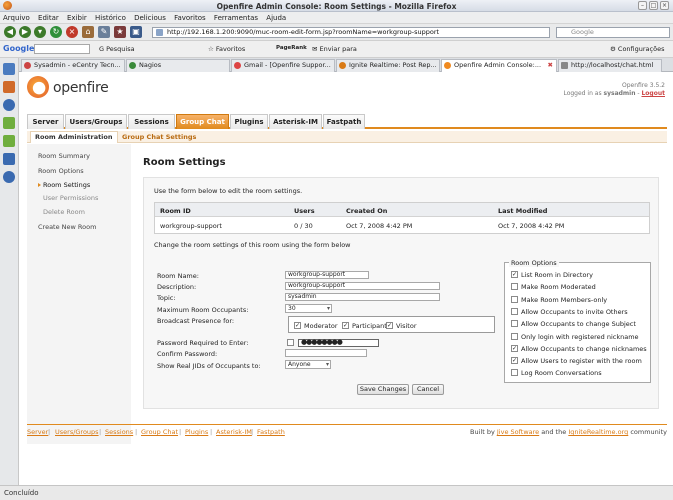  I want to click on addon-icon: ★, so click(120, 32).